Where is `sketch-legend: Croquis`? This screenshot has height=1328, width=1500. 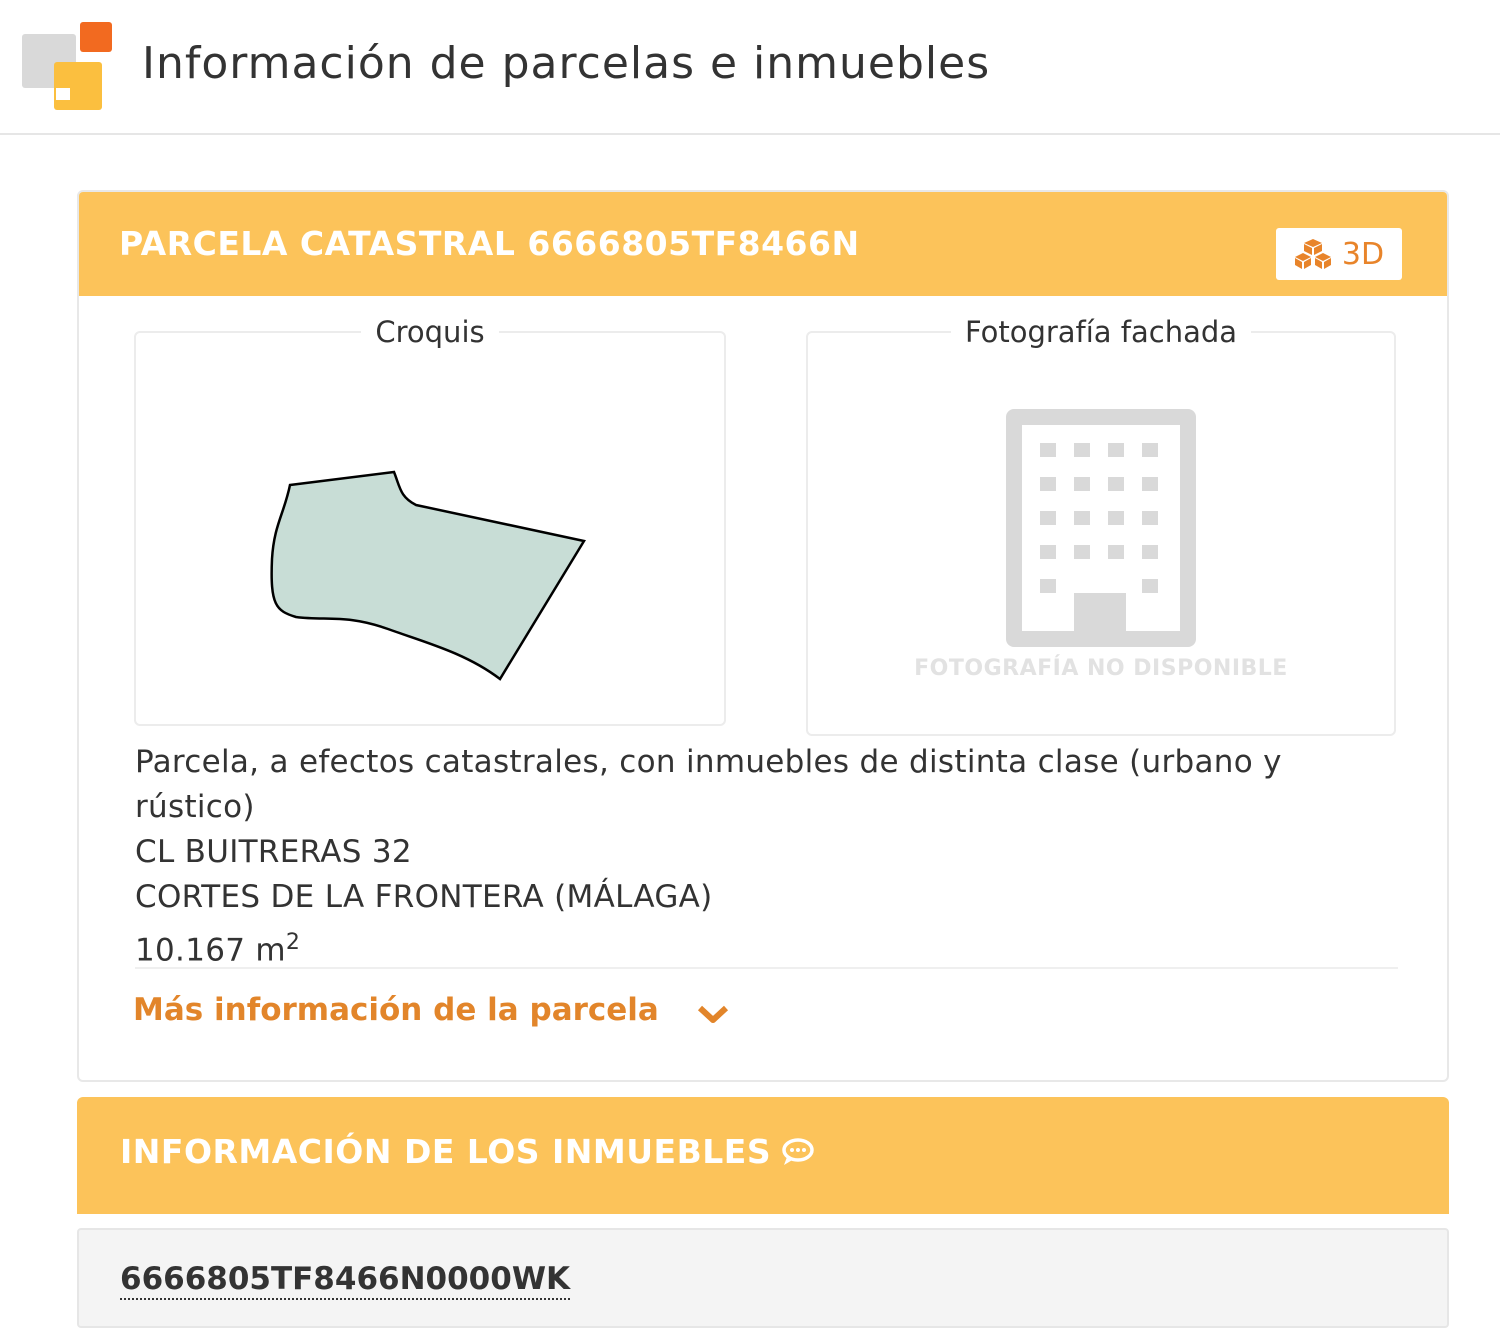 sketch-legend: Croquis is located at coordinates (430, 332).